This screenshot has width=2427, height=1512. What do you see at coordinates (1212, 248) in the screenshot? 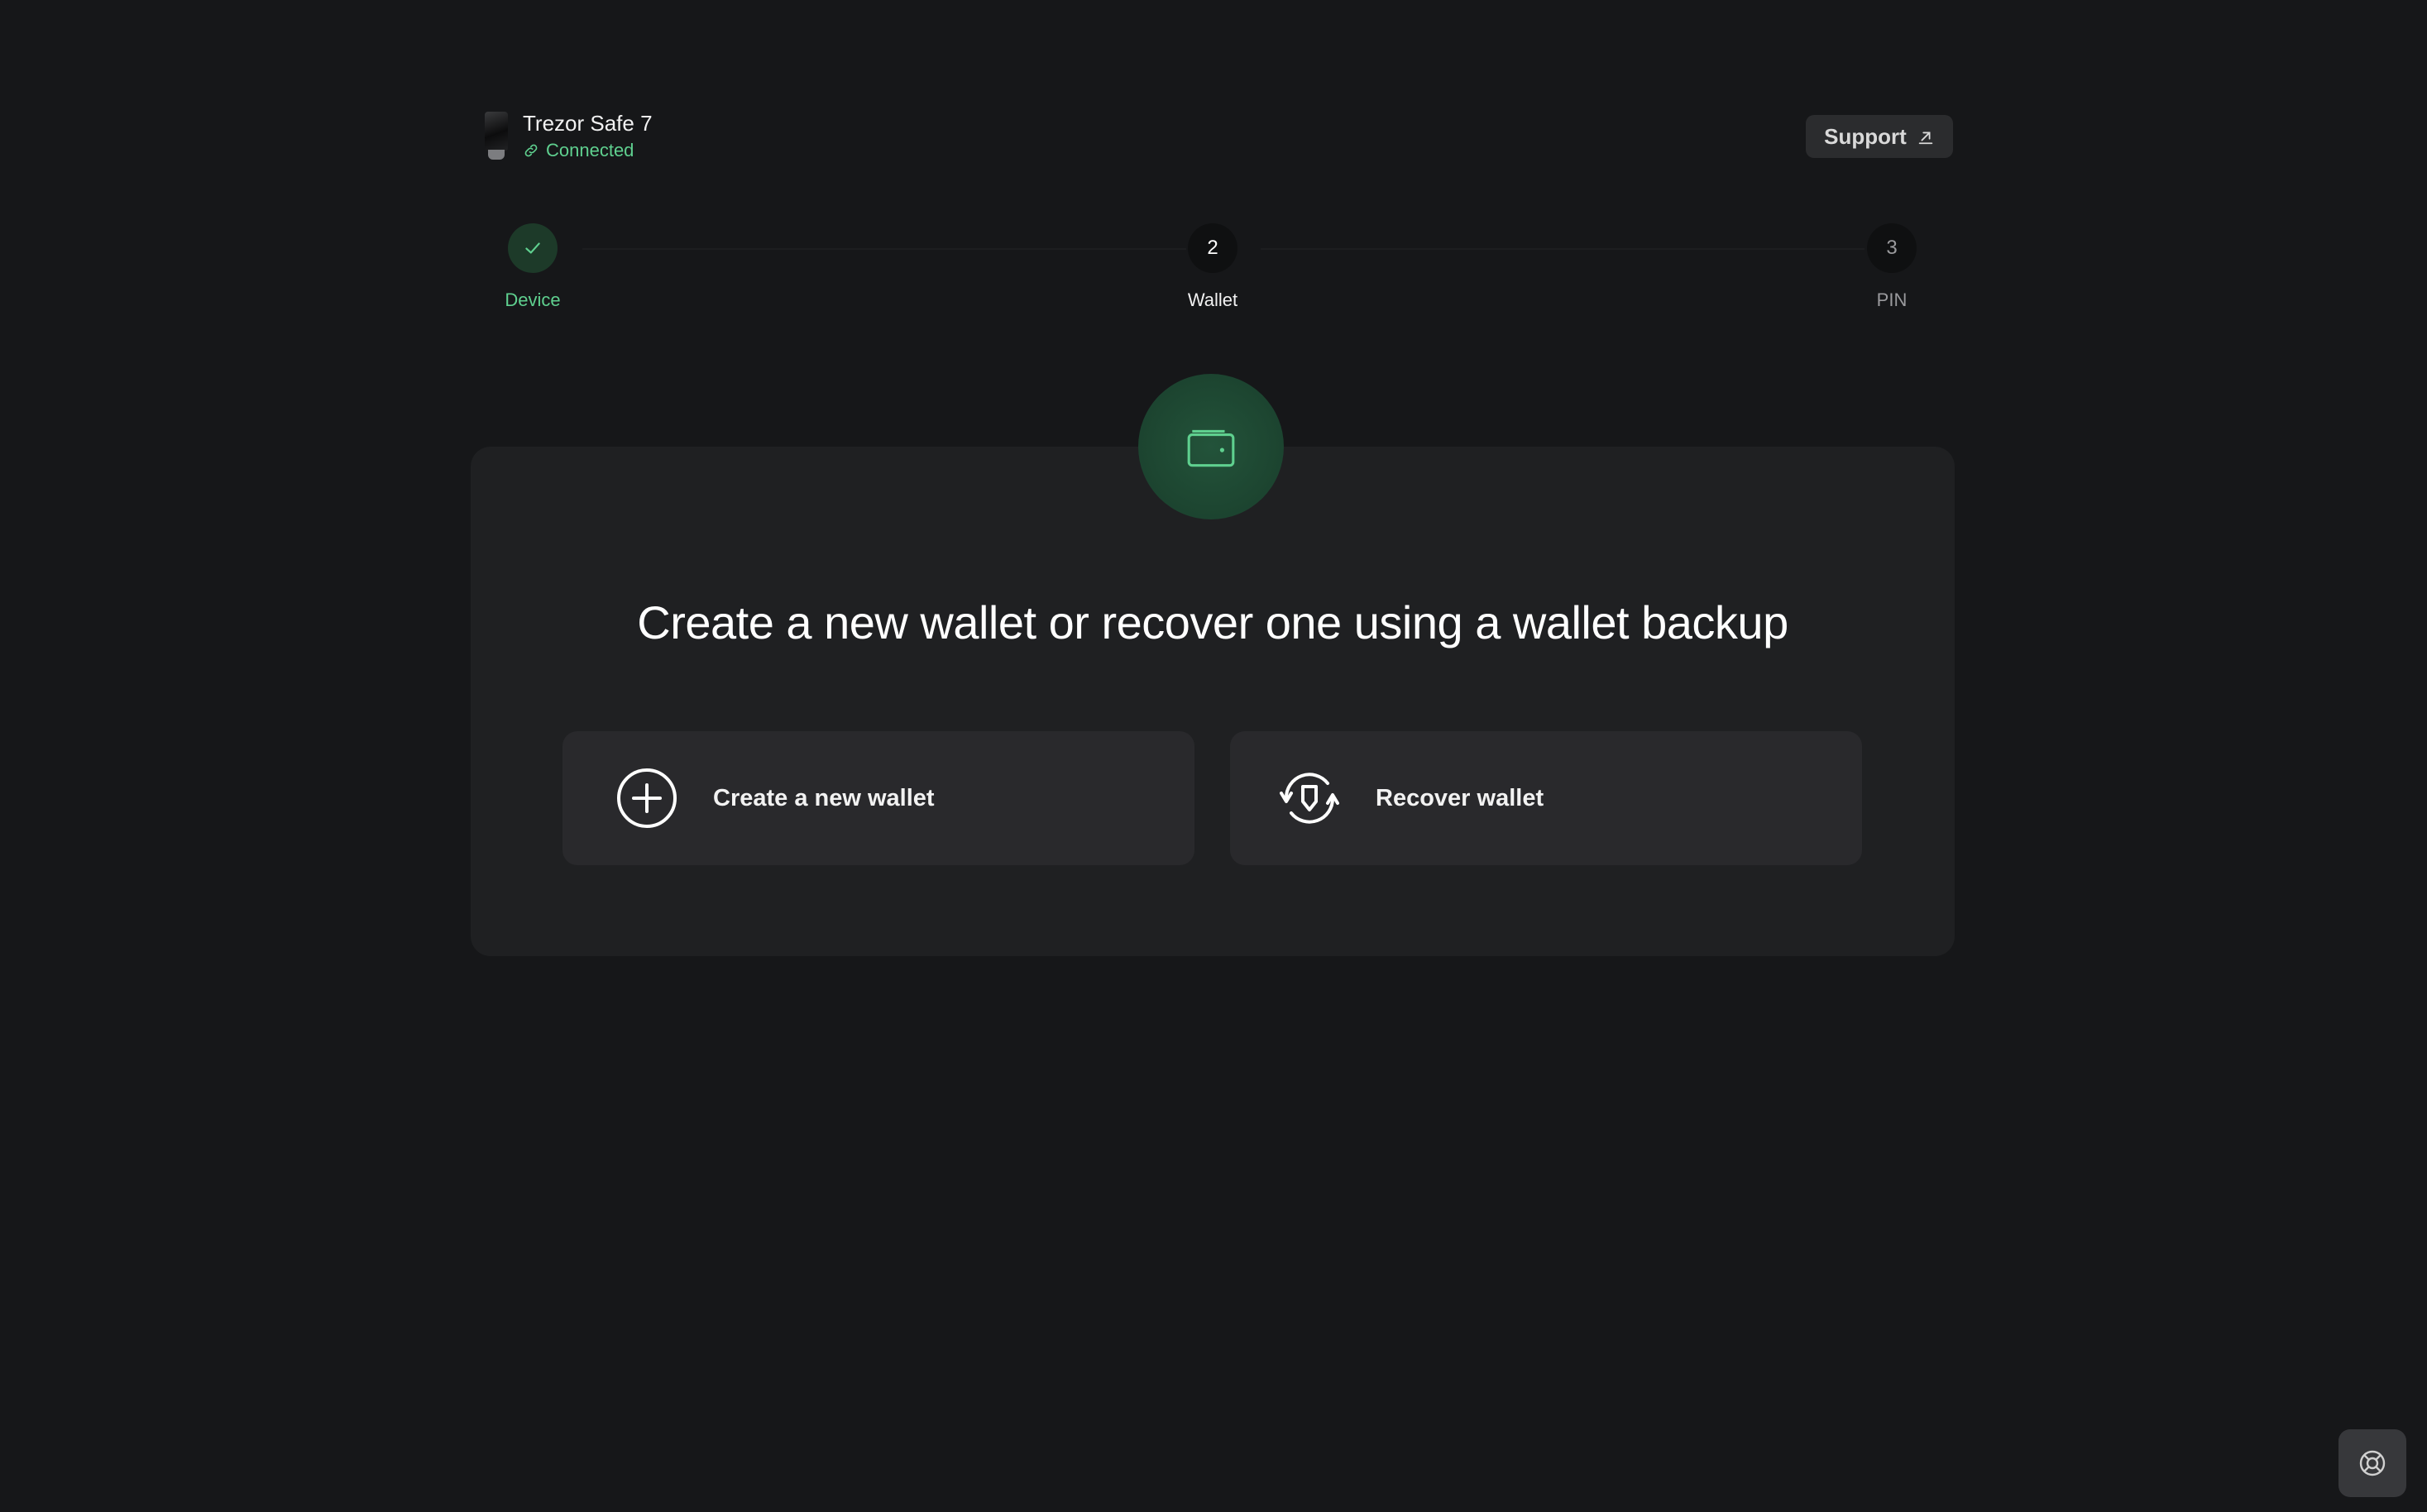
I see `step-wallet-circle: 2` at bounding box center [1212, 248].